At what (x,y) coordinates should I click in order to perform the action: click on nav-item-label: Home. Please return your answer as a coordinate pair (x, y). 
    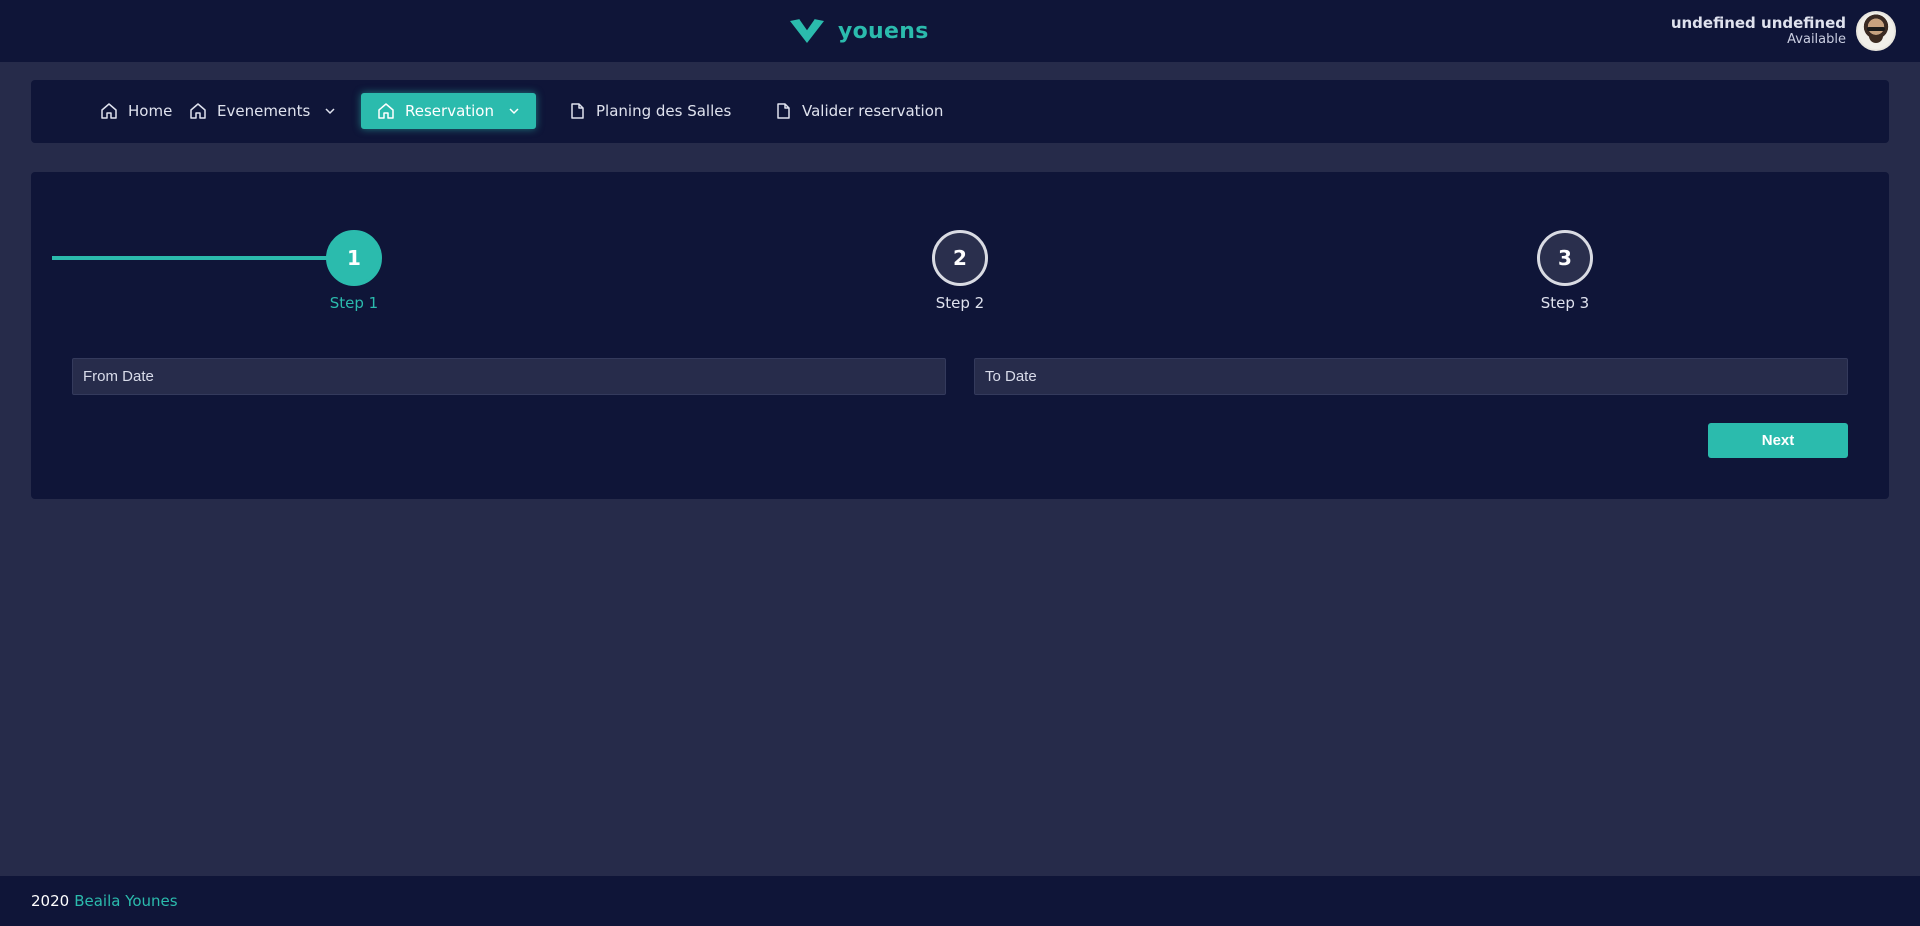
    Looking at the image, I should click on (150, 111).